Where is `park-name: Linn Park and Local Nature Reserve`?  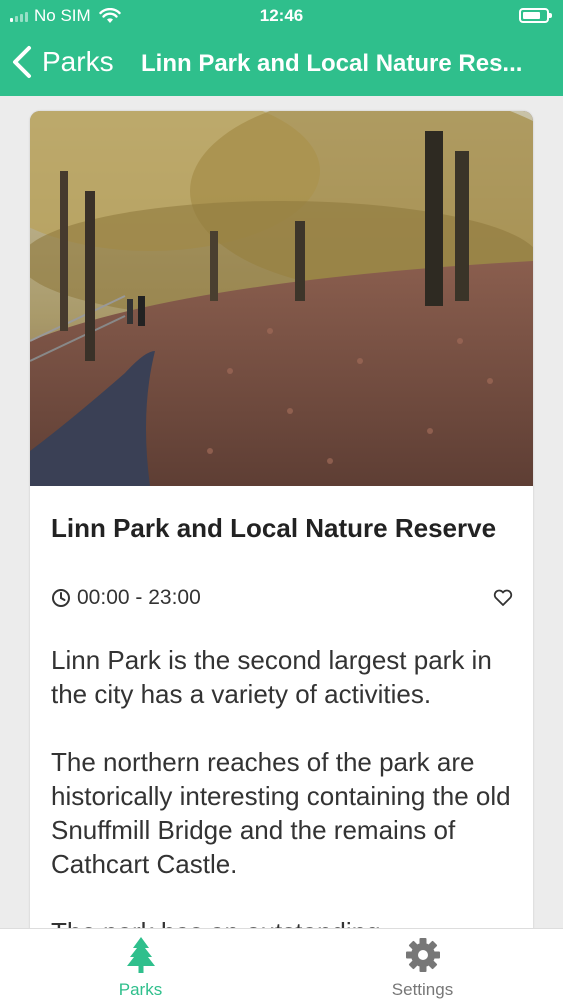
park-name: Linn Park and Local Nature Reserve is located at coordinates (274, 528).